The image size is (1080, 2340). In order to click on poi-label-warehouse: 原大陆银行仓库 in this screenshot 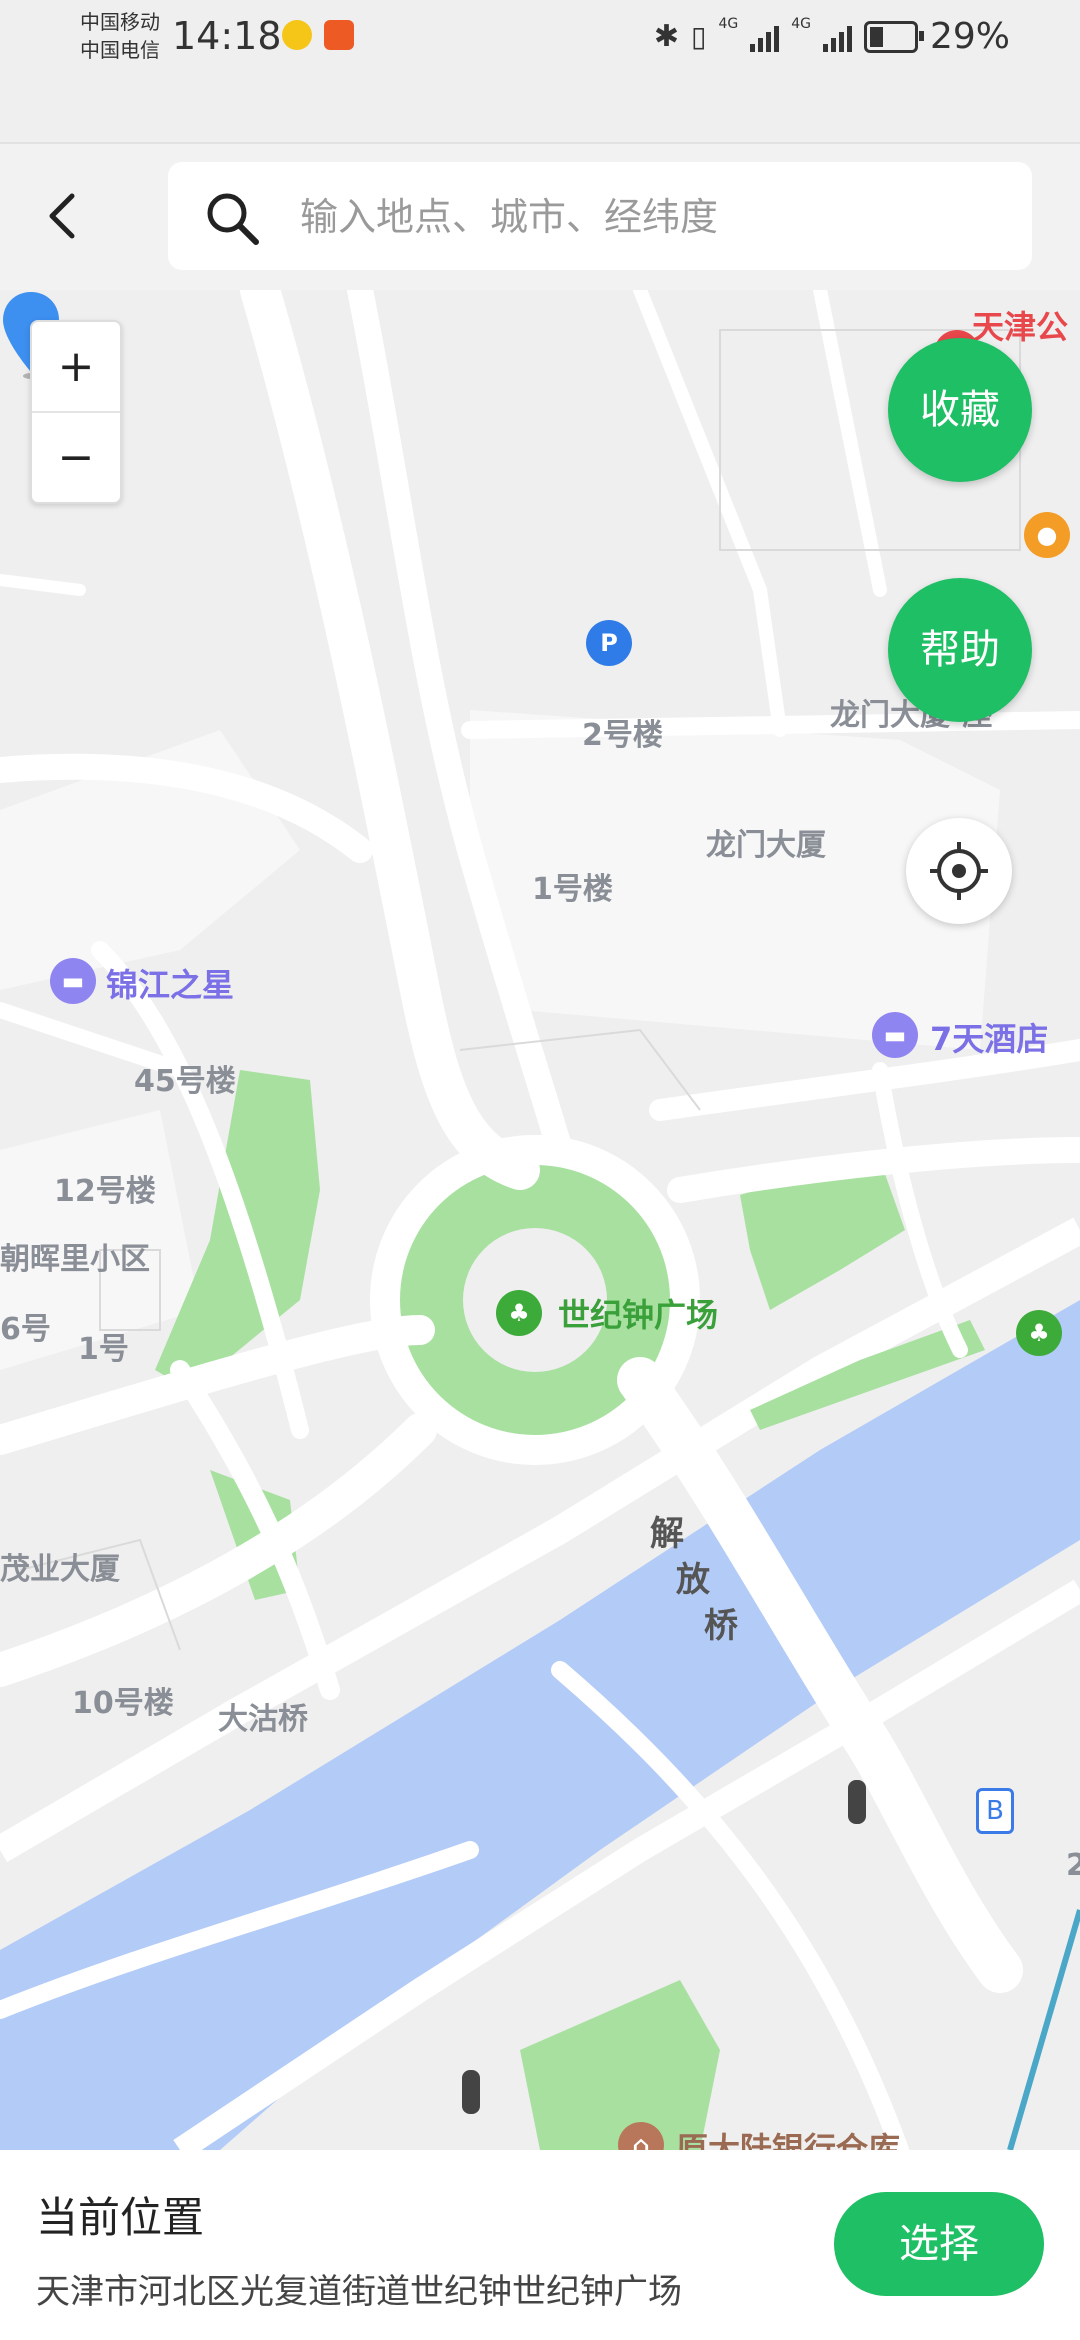, I will do `click(788, 2137)`.